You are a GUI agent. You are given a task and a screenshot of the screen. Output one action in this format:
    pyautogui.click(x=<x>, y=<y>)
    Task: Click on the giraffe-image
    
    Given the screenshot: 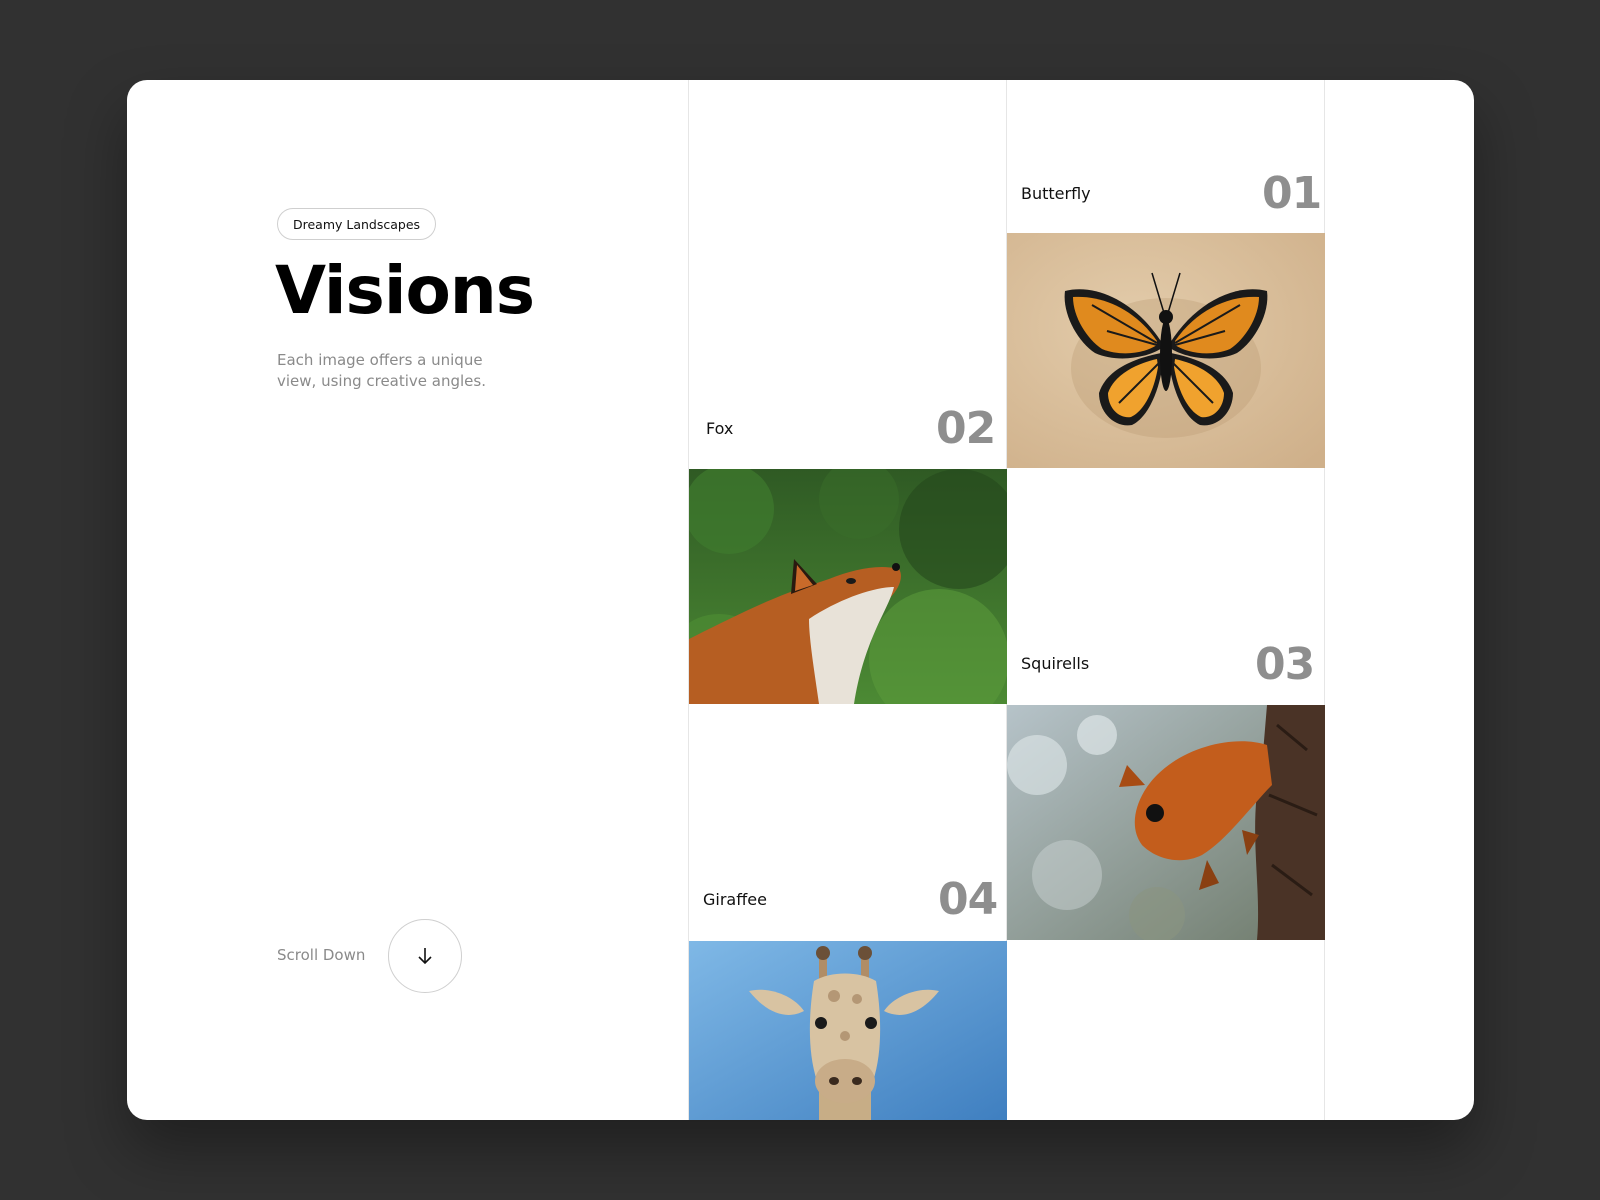 What is the action you would take?
    pyautogui.click(x=848, y=1030)
    